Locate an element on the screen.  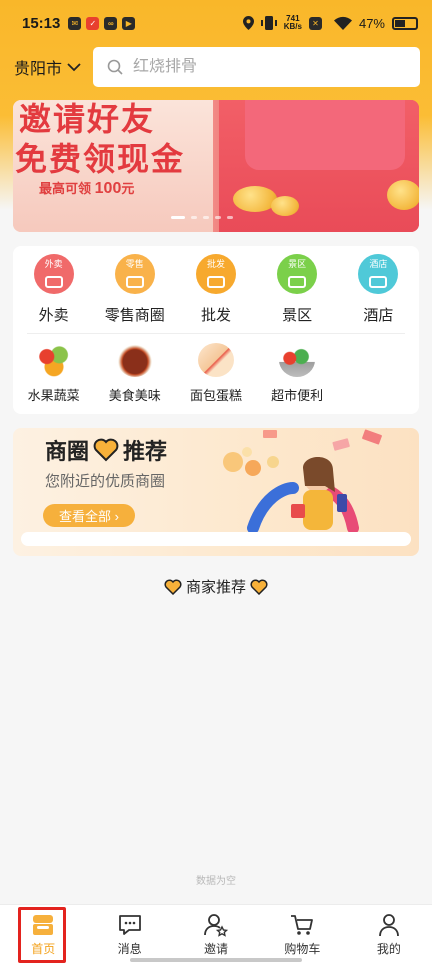
category-row-main: 外卖 外卖 零售 零售商圈 批发 批发 景区 景区 酒店 酒店 is located at coordinates (216, 289).